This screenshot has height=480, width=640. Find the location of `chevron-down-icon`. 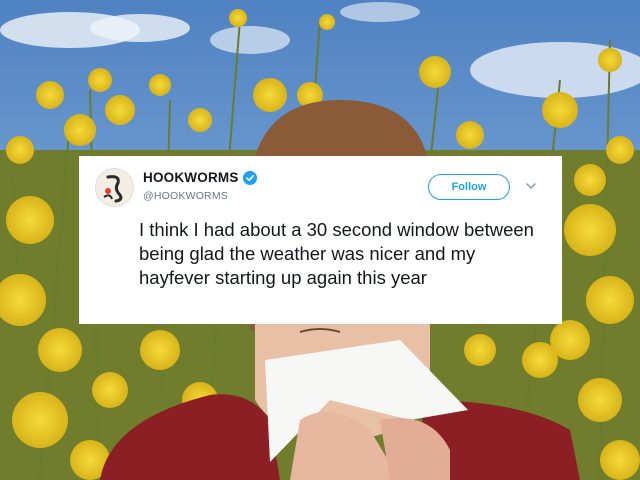

chevron-down-icon is located at coordinates (531, 186).